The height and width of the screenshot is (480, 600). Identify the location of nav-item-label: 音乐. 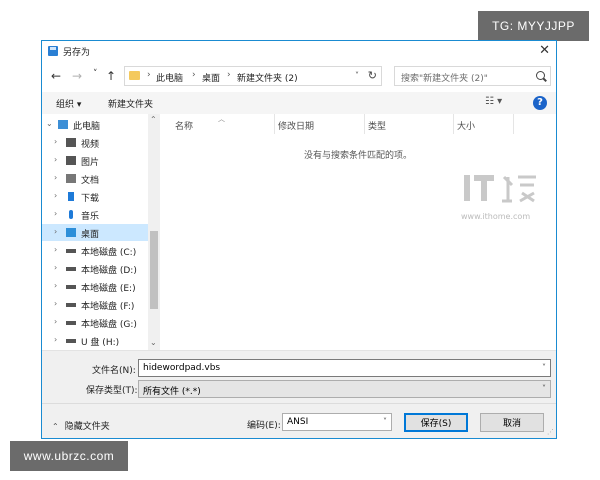
(90, 217).